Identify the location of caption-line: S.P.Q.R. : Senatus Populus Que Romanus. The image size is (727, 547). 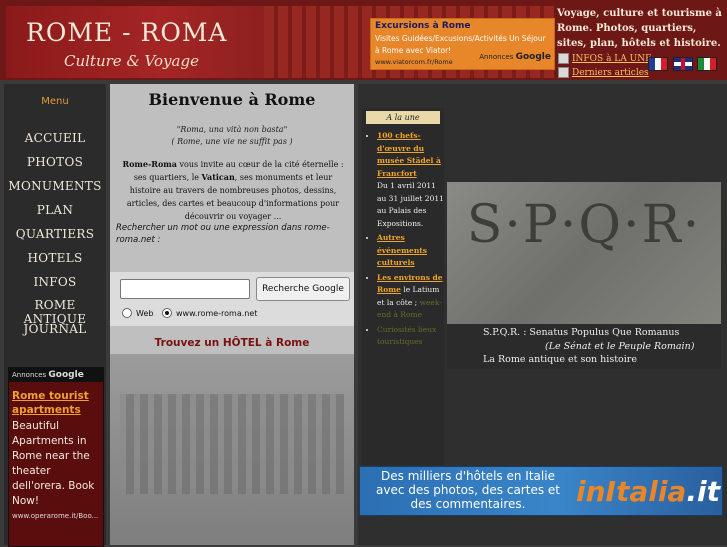
(581, 332).